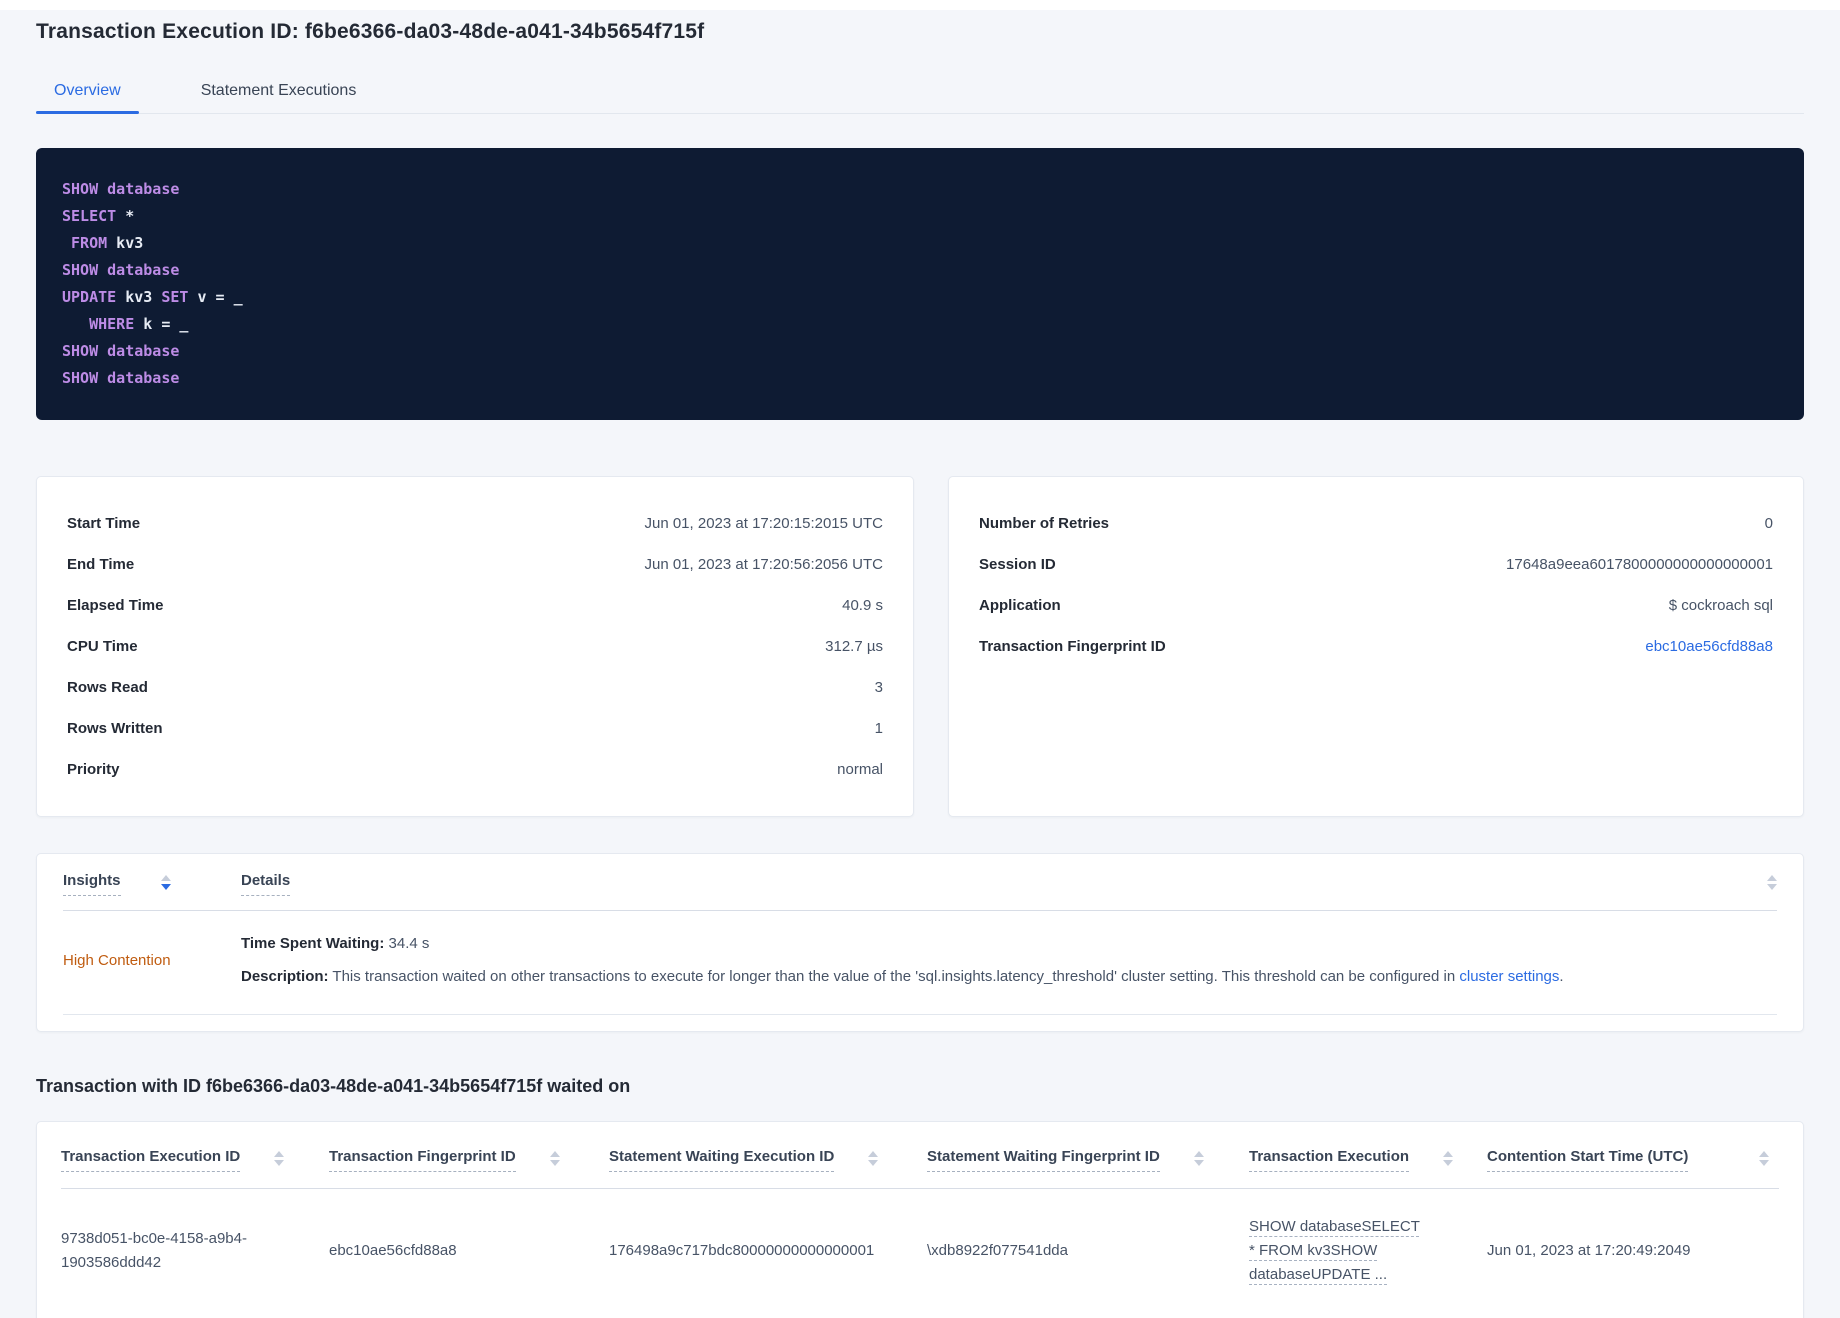 The width and height of the screenshot is (1840, 1318). I want to click on cell-transaction-execution-id: 9738d051-bc0e-4158-a9b4-1903586ddd42, so click(195, 1251).